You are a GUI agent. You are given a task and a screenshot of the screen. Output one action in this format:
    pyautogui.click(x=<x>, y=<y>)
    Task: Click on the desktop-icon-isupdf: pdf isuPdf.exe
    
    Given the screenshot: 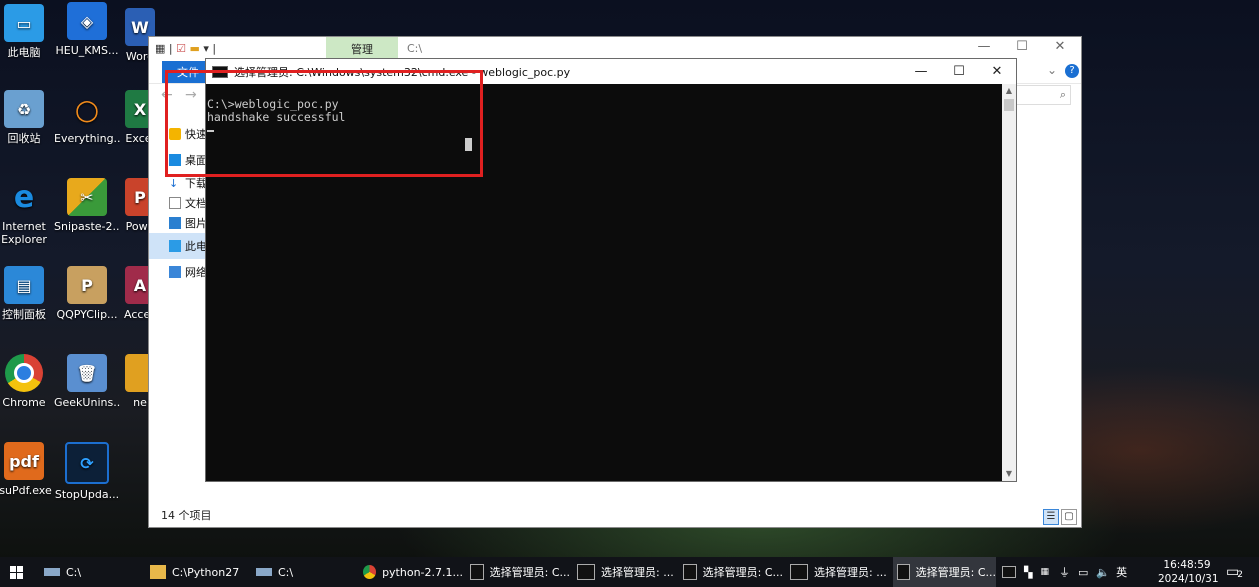 What is the action you would take?
    pyautogui.click(x=28, y=469)
    